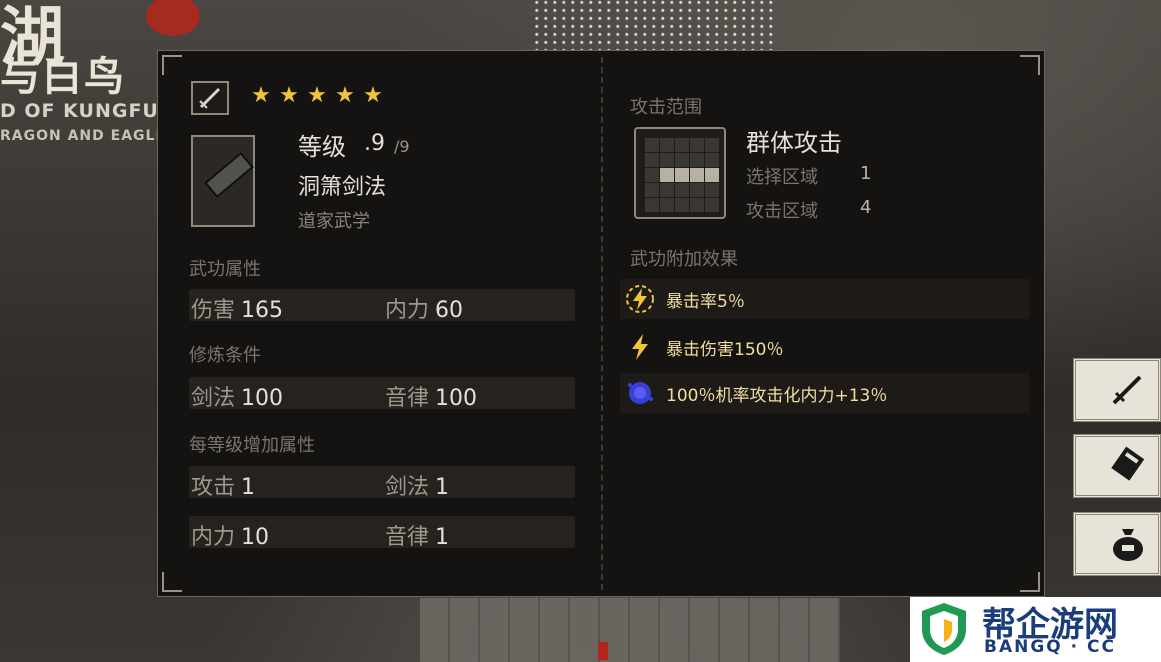  What do you see at coordinates (640, 347) in the screenshot?
I see `lightning-icon` at bounding box center [640, 347].